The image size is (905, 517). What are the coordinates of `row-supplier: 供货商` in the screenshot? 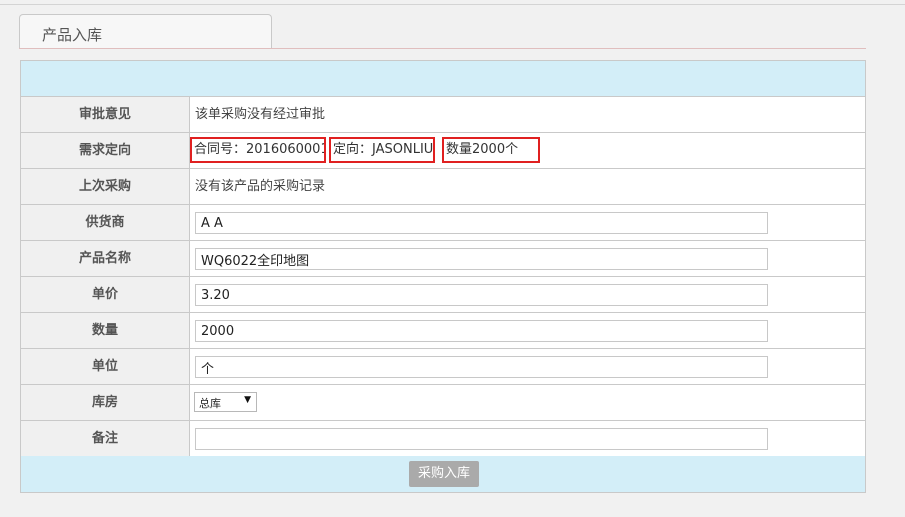 It's located at (443, 223).